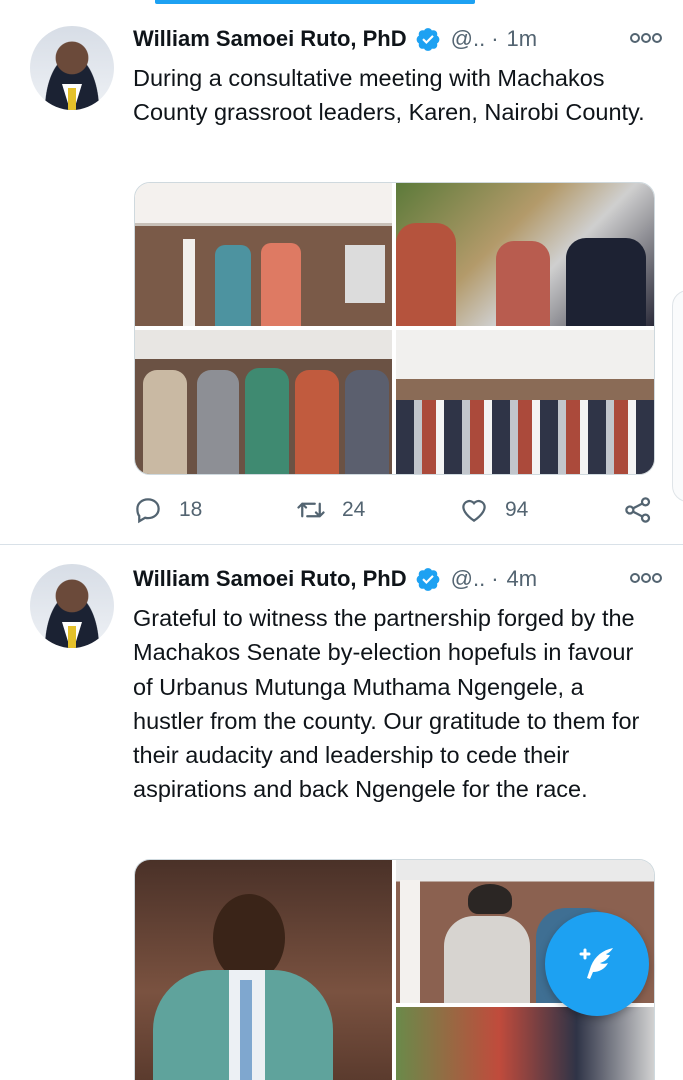  Describe the element at coordinates (167, 510) in the screenshot. I see `reply-button: 18` at that location.